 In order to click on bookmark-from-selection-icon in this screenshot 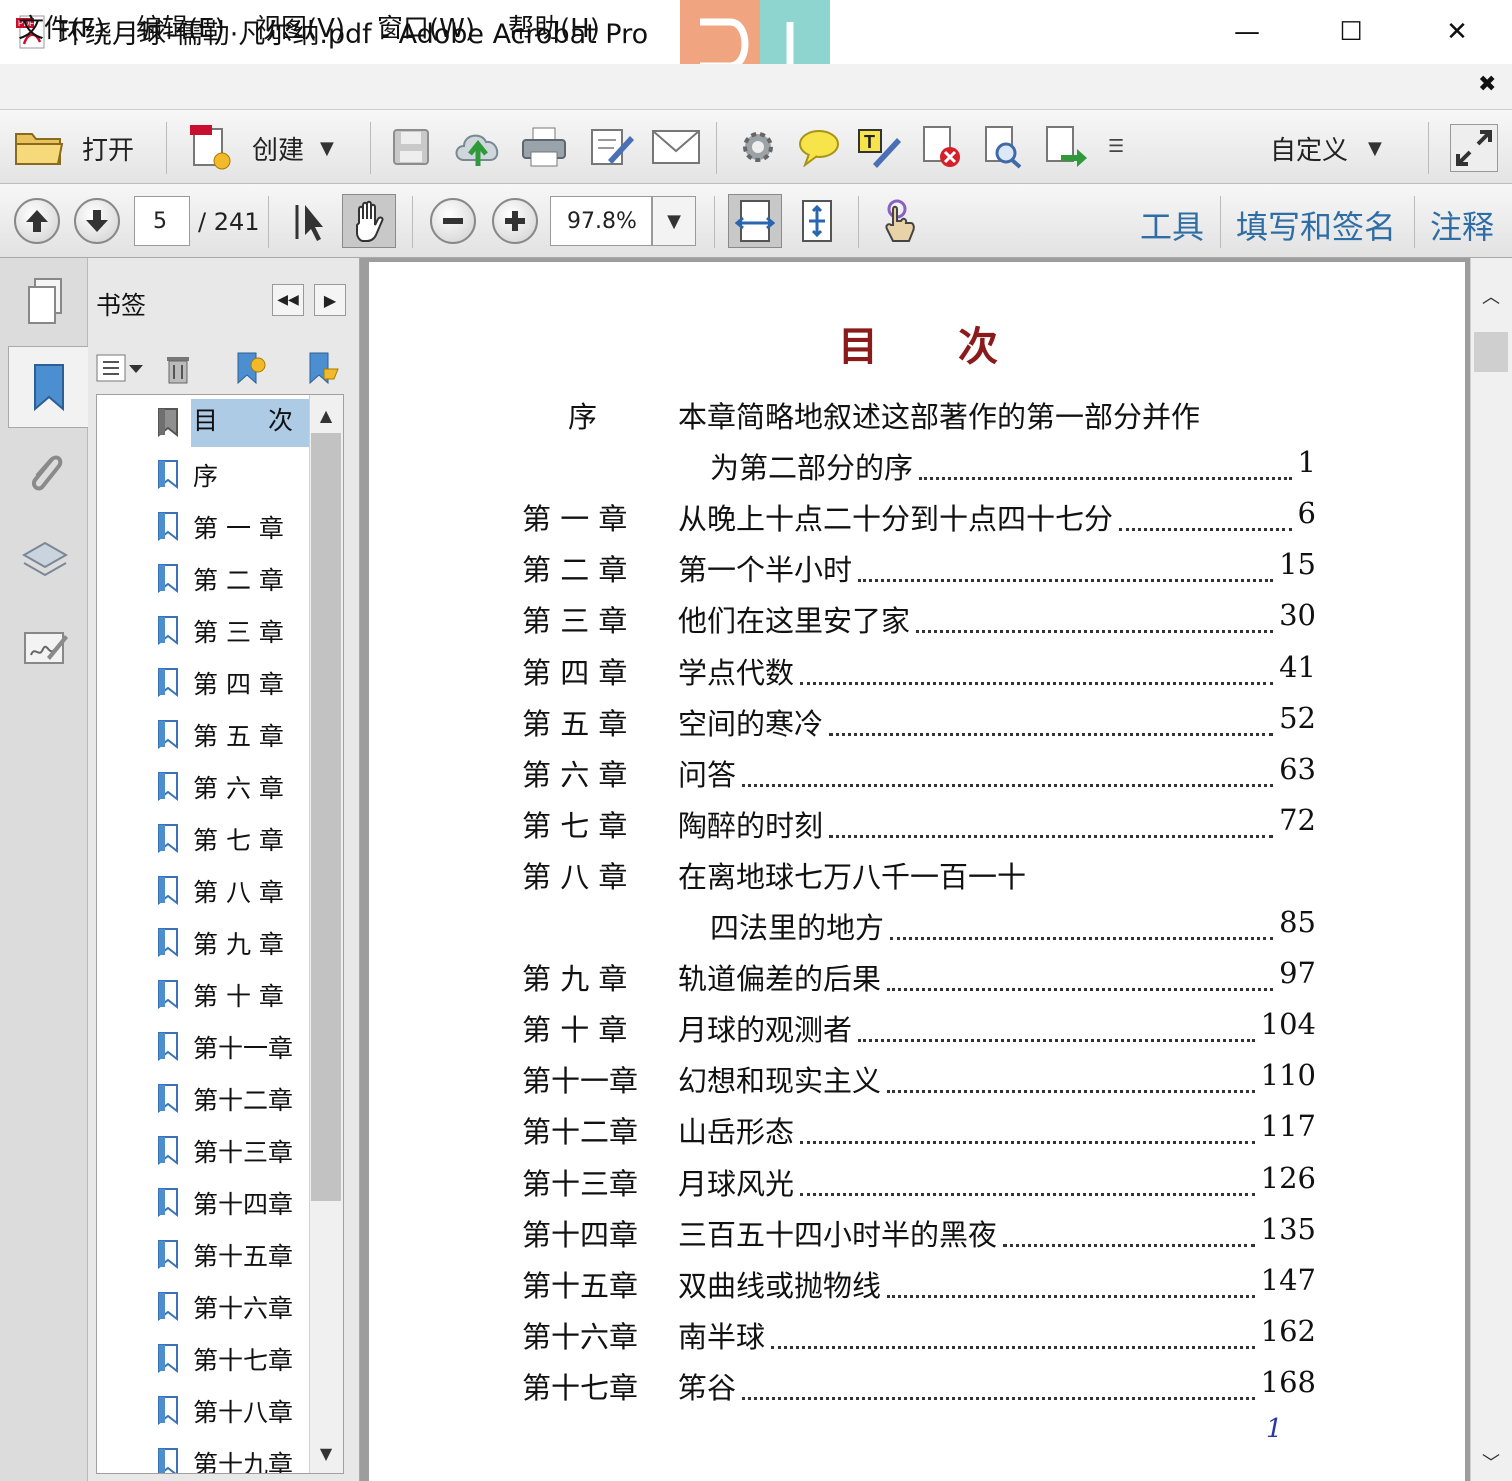, I will do `click(322, 368)`.